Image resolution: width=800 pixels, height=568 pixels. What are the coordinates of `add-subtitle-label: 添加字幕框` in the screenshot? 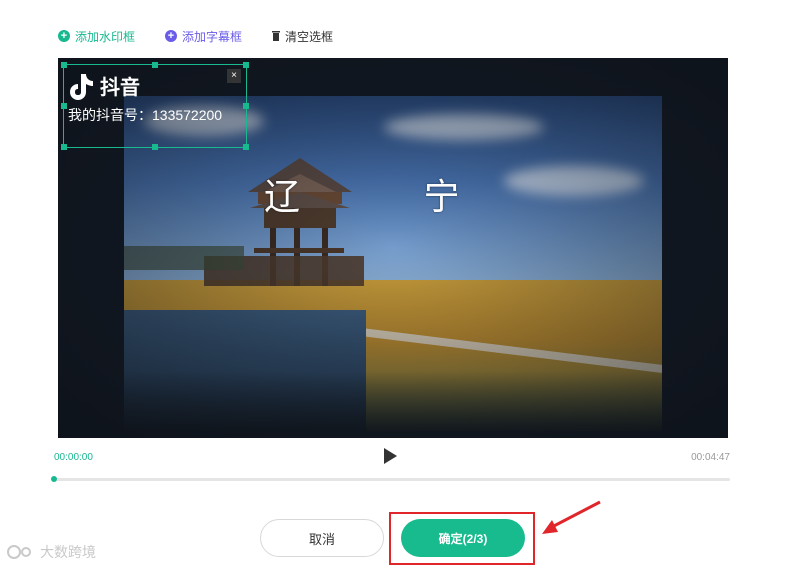 It's located at (212, 36).